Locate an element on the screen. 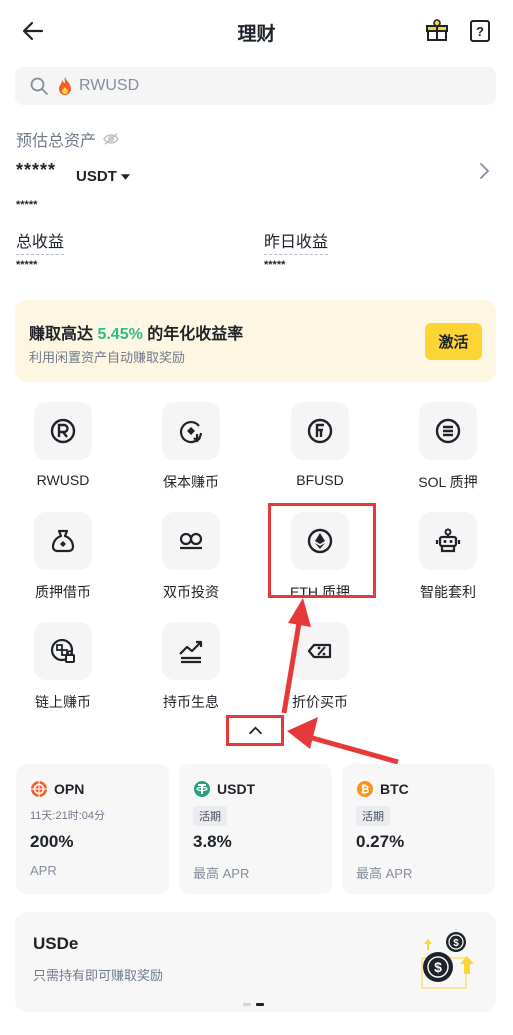  header: 理财 ? is located at coordinates (256, 32).